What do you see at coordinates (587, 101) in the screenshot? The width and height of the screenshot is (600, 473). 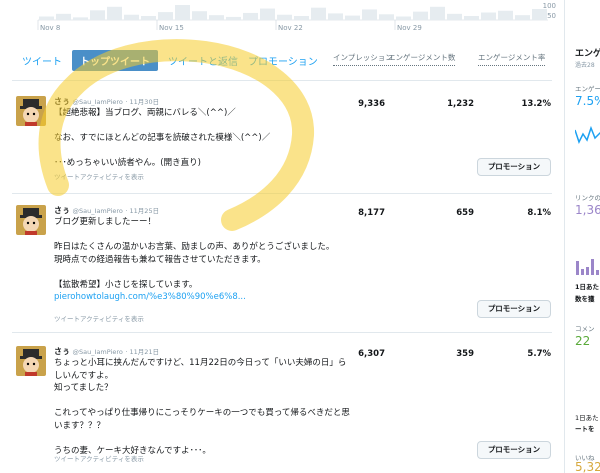 I see `engagement-rate-summary: 7.5%` at bounding box center [587, 101].